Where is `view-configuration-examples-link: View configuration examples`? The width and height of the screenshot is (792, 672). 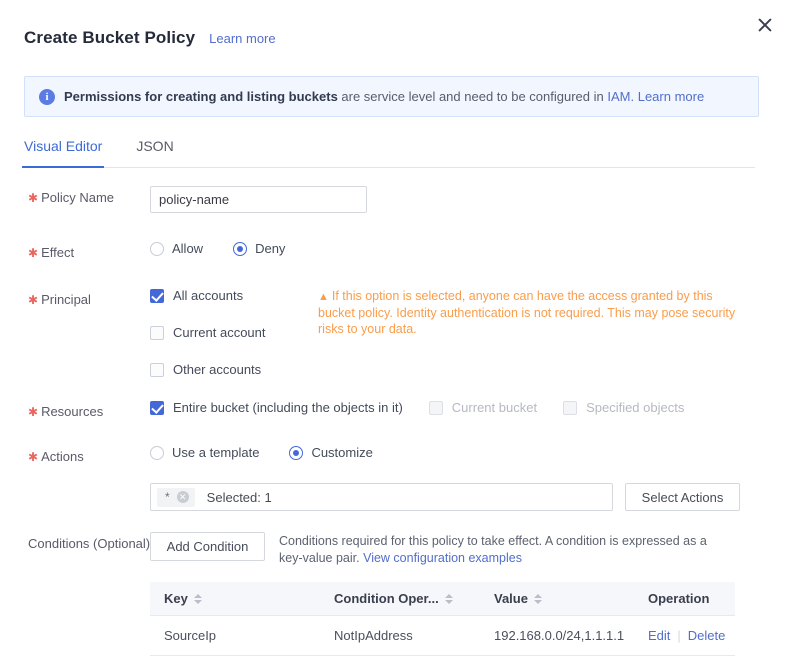 view-configuration-examples-link: View configuration examples is located at coordinates (442, 558).